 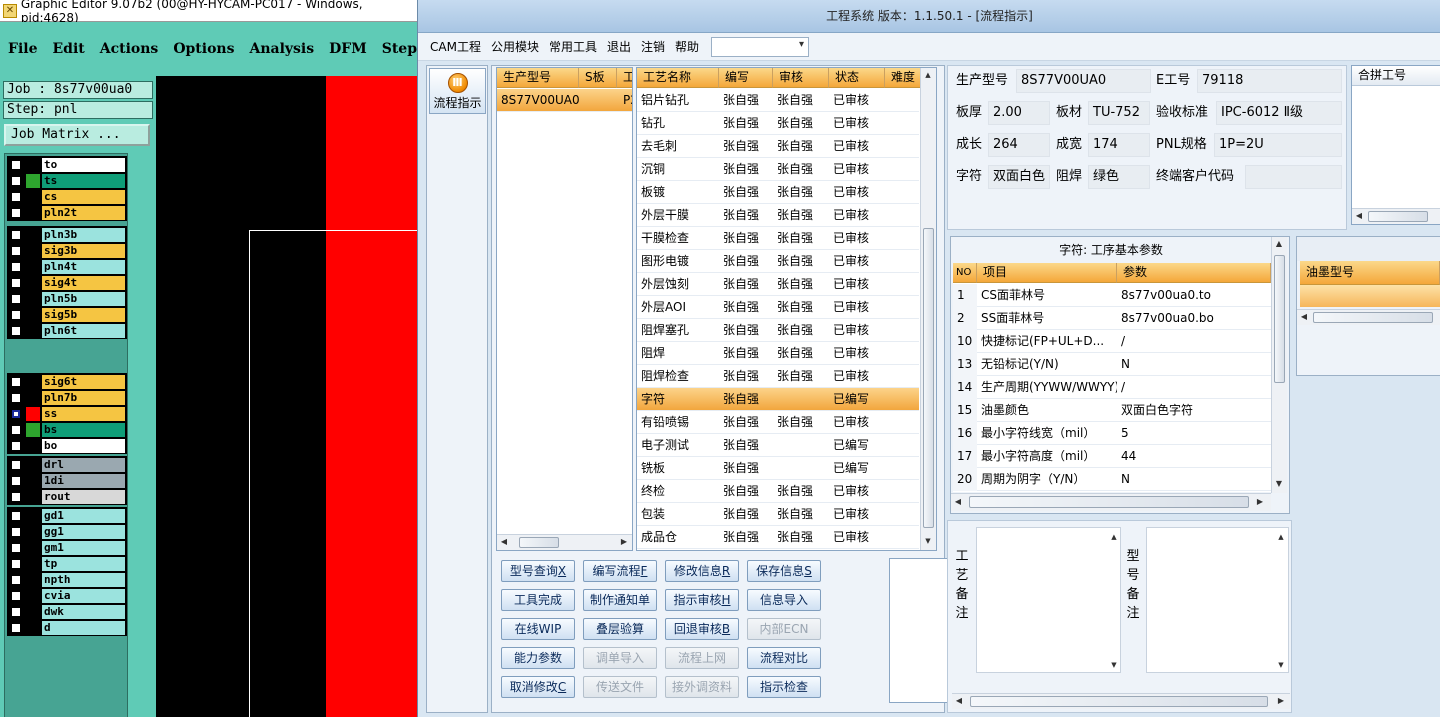 What do you see at coordinates (83, 414) in the screenshot?
I see `layer-name: ss` at bounding box center [83, 414].